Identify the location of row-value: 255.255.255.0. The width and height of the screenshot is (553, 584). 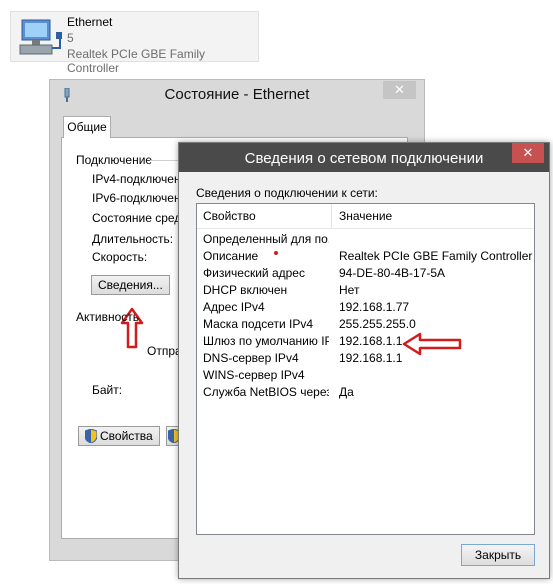
(377, 324).